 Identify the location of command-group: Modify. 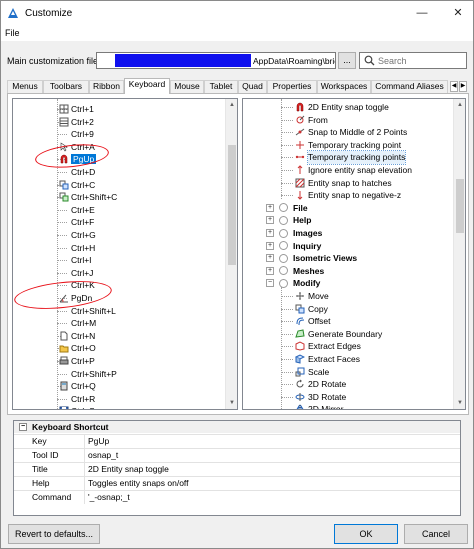
(306, 283).